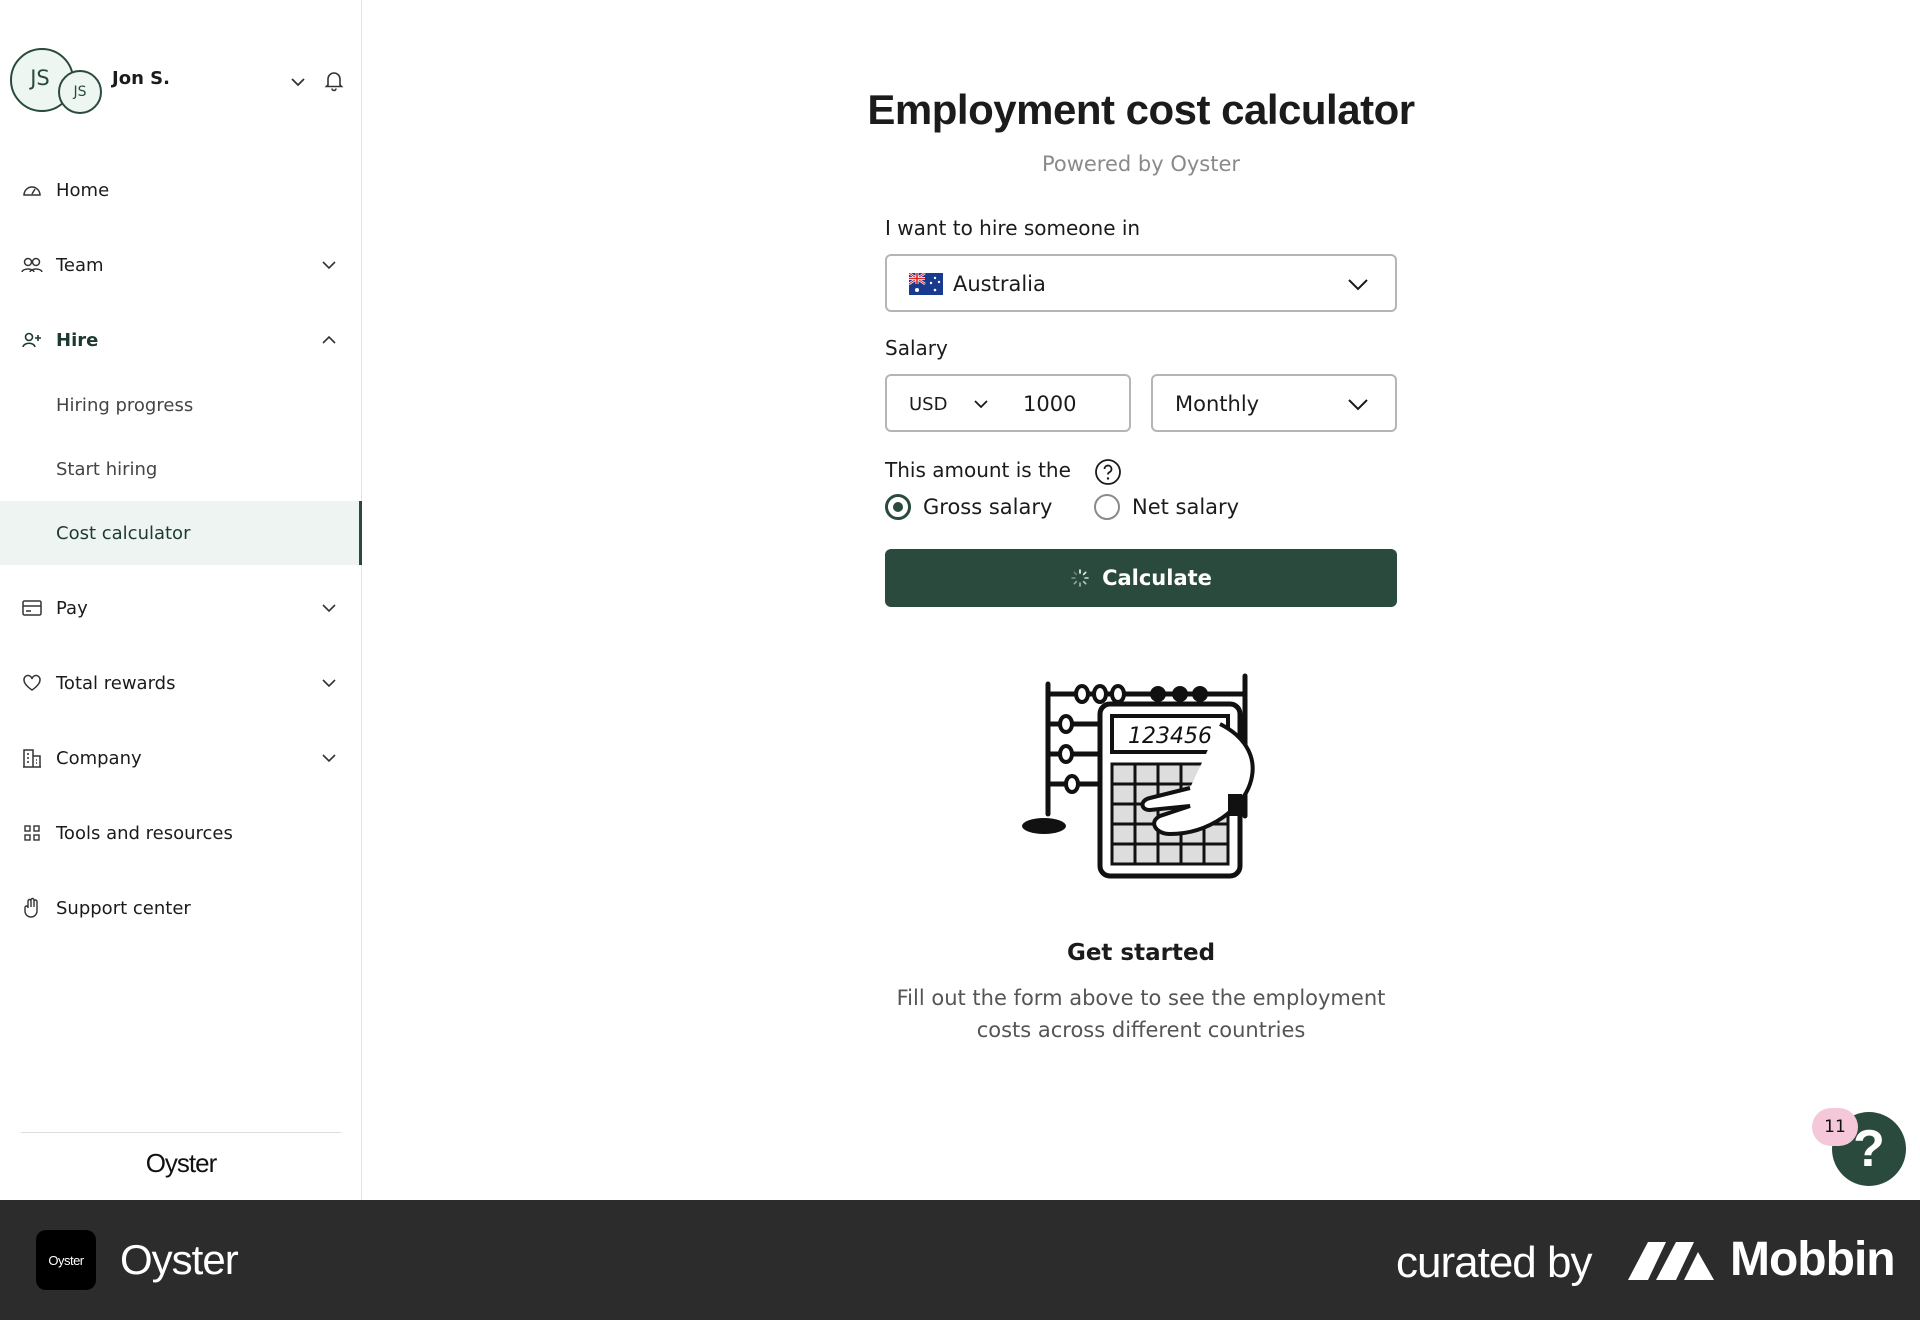 The width and height of the screenshot is (1920, 1320). What do you see at coordinates (1138, 776) in the screenshot?
I see `abacus-calculator-illustration: 123456` at bounding box center [1138, 776].